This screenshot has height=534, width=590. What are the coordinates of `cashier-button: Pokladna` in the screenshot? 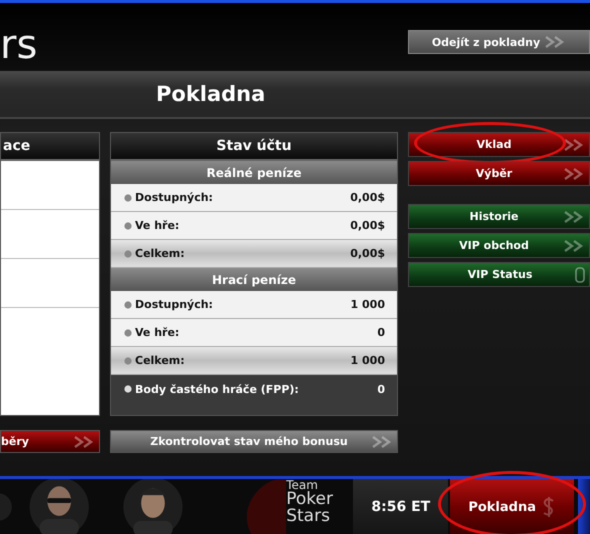 It's located at (512, 506).